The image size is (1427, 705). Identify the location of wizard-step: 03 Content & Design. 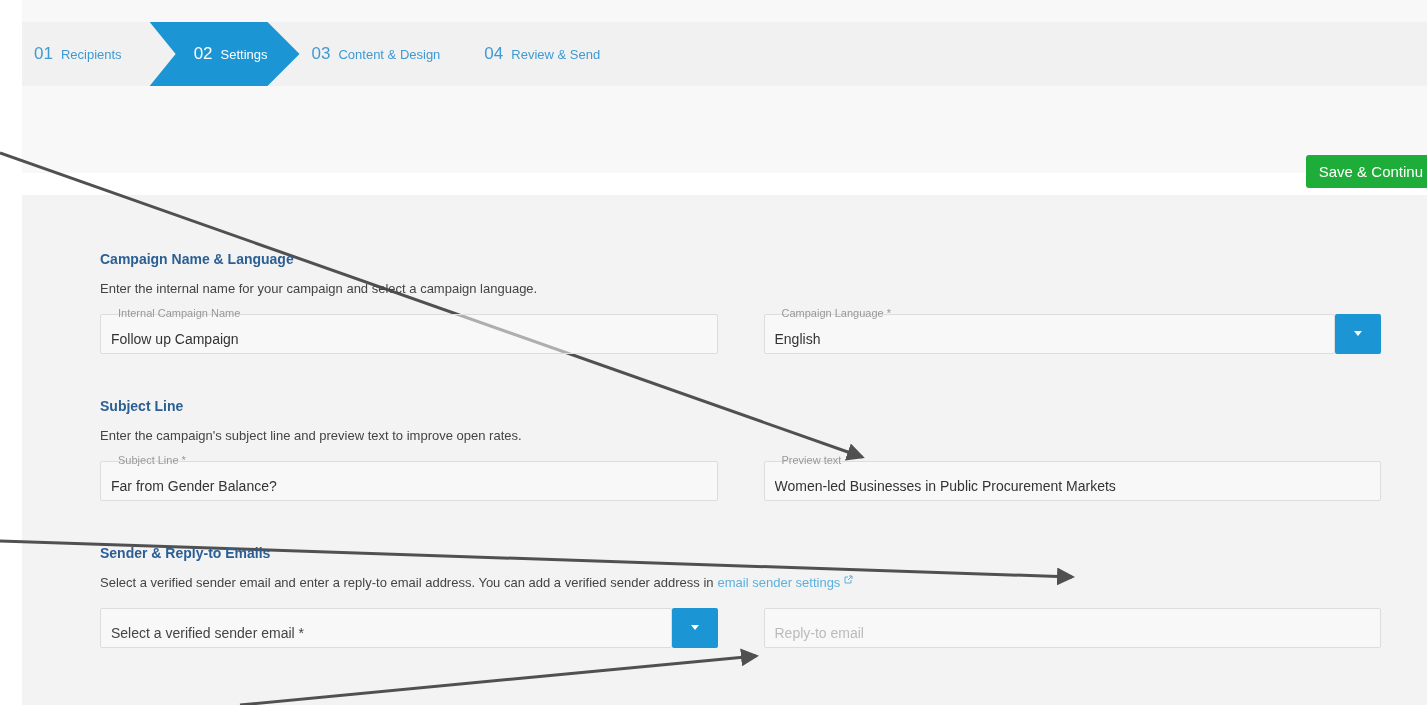
(386, 54).